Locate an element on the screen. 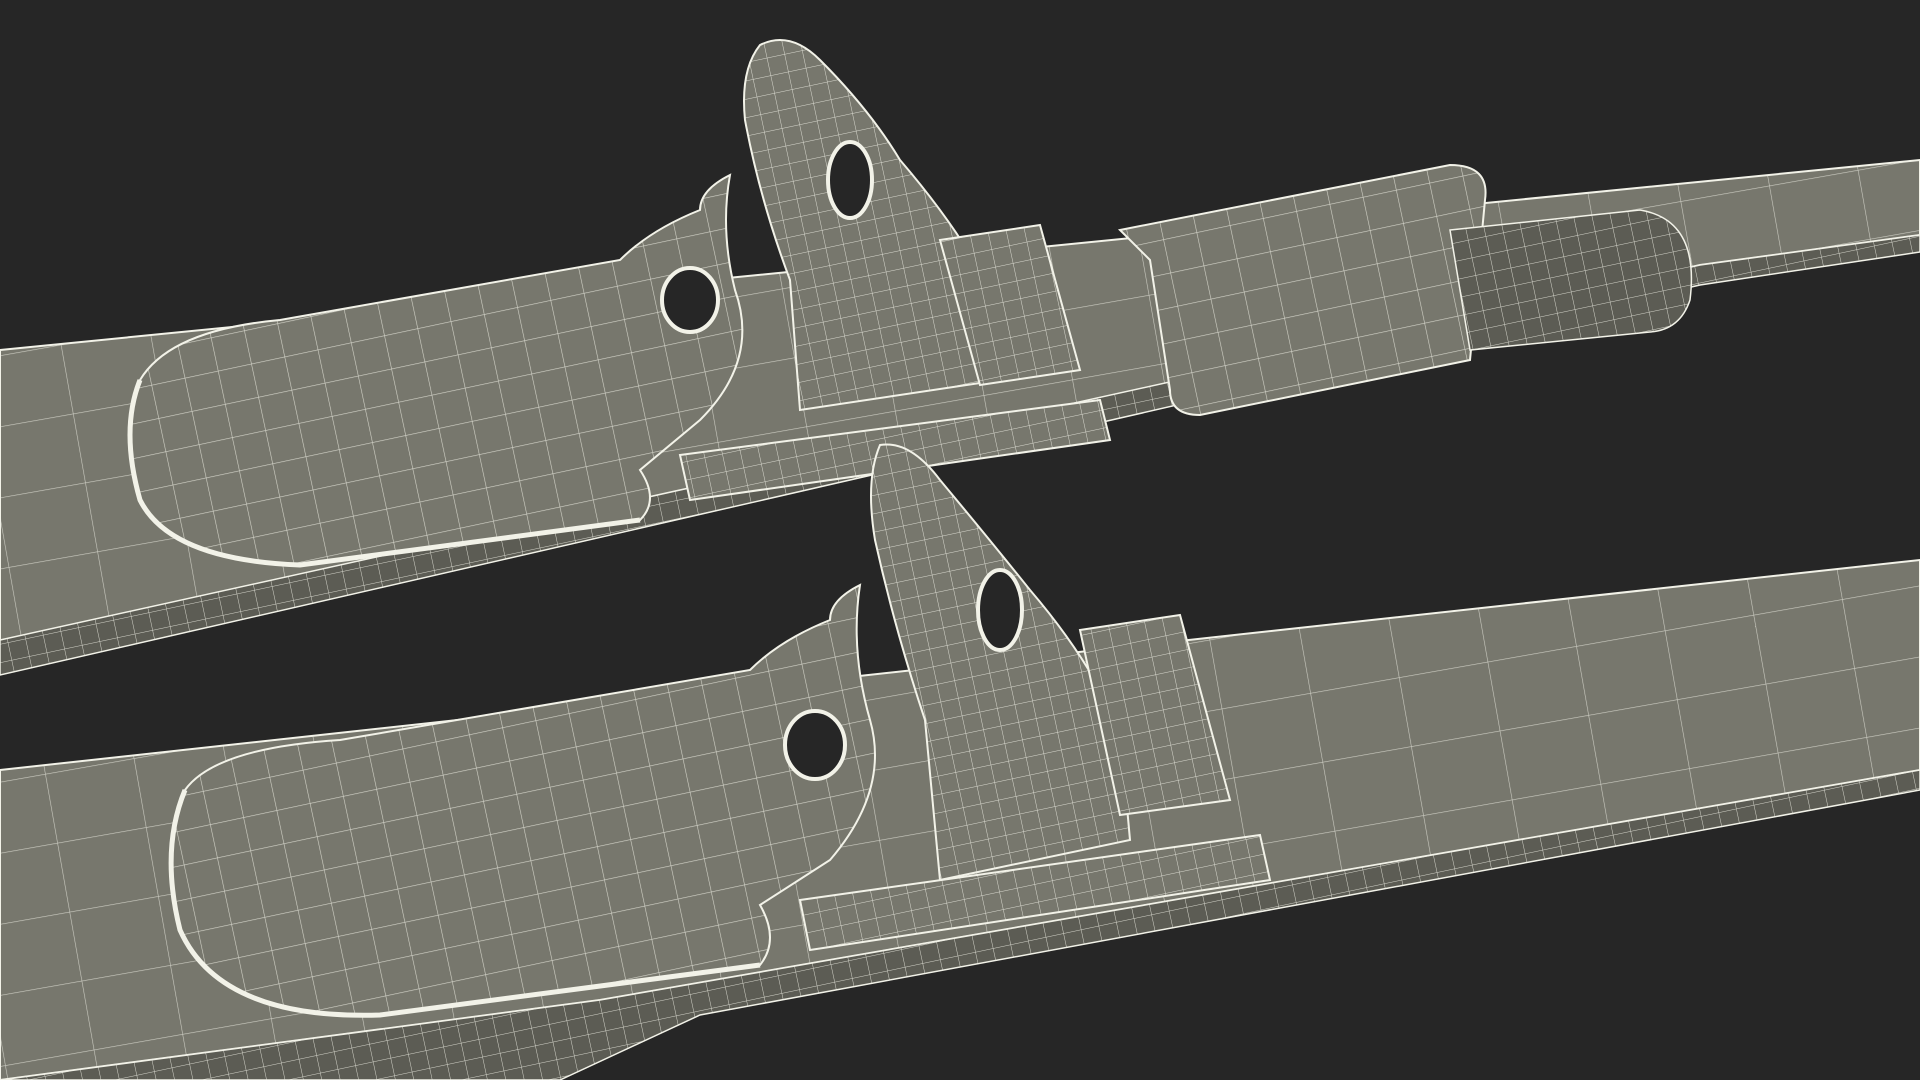 This screenshot has width=1920, height=1080. upper-heel-fin-hole is located at coordinates (850, 180).